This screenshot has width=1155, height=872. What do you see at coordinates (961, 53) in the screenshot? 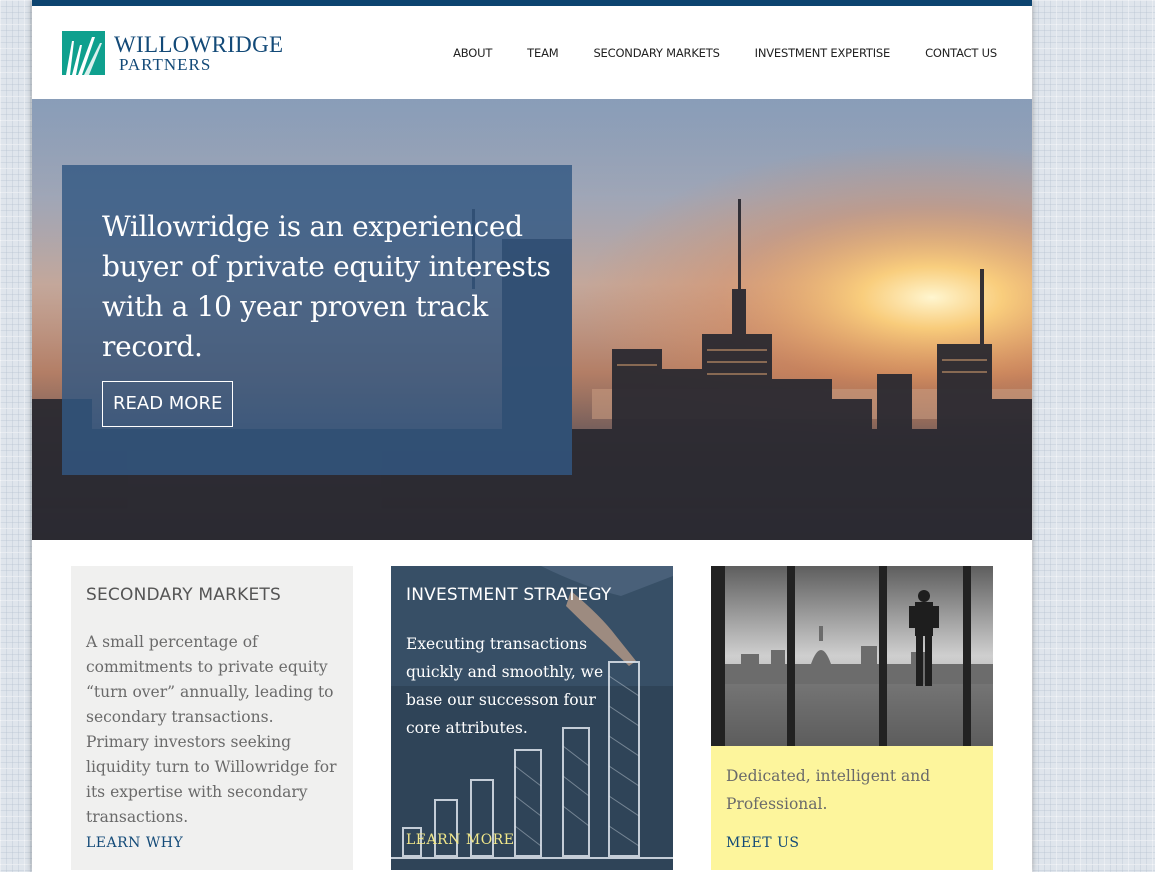
I see `nav-contact-us: CONTACT US` at bounding box center [961, 53].